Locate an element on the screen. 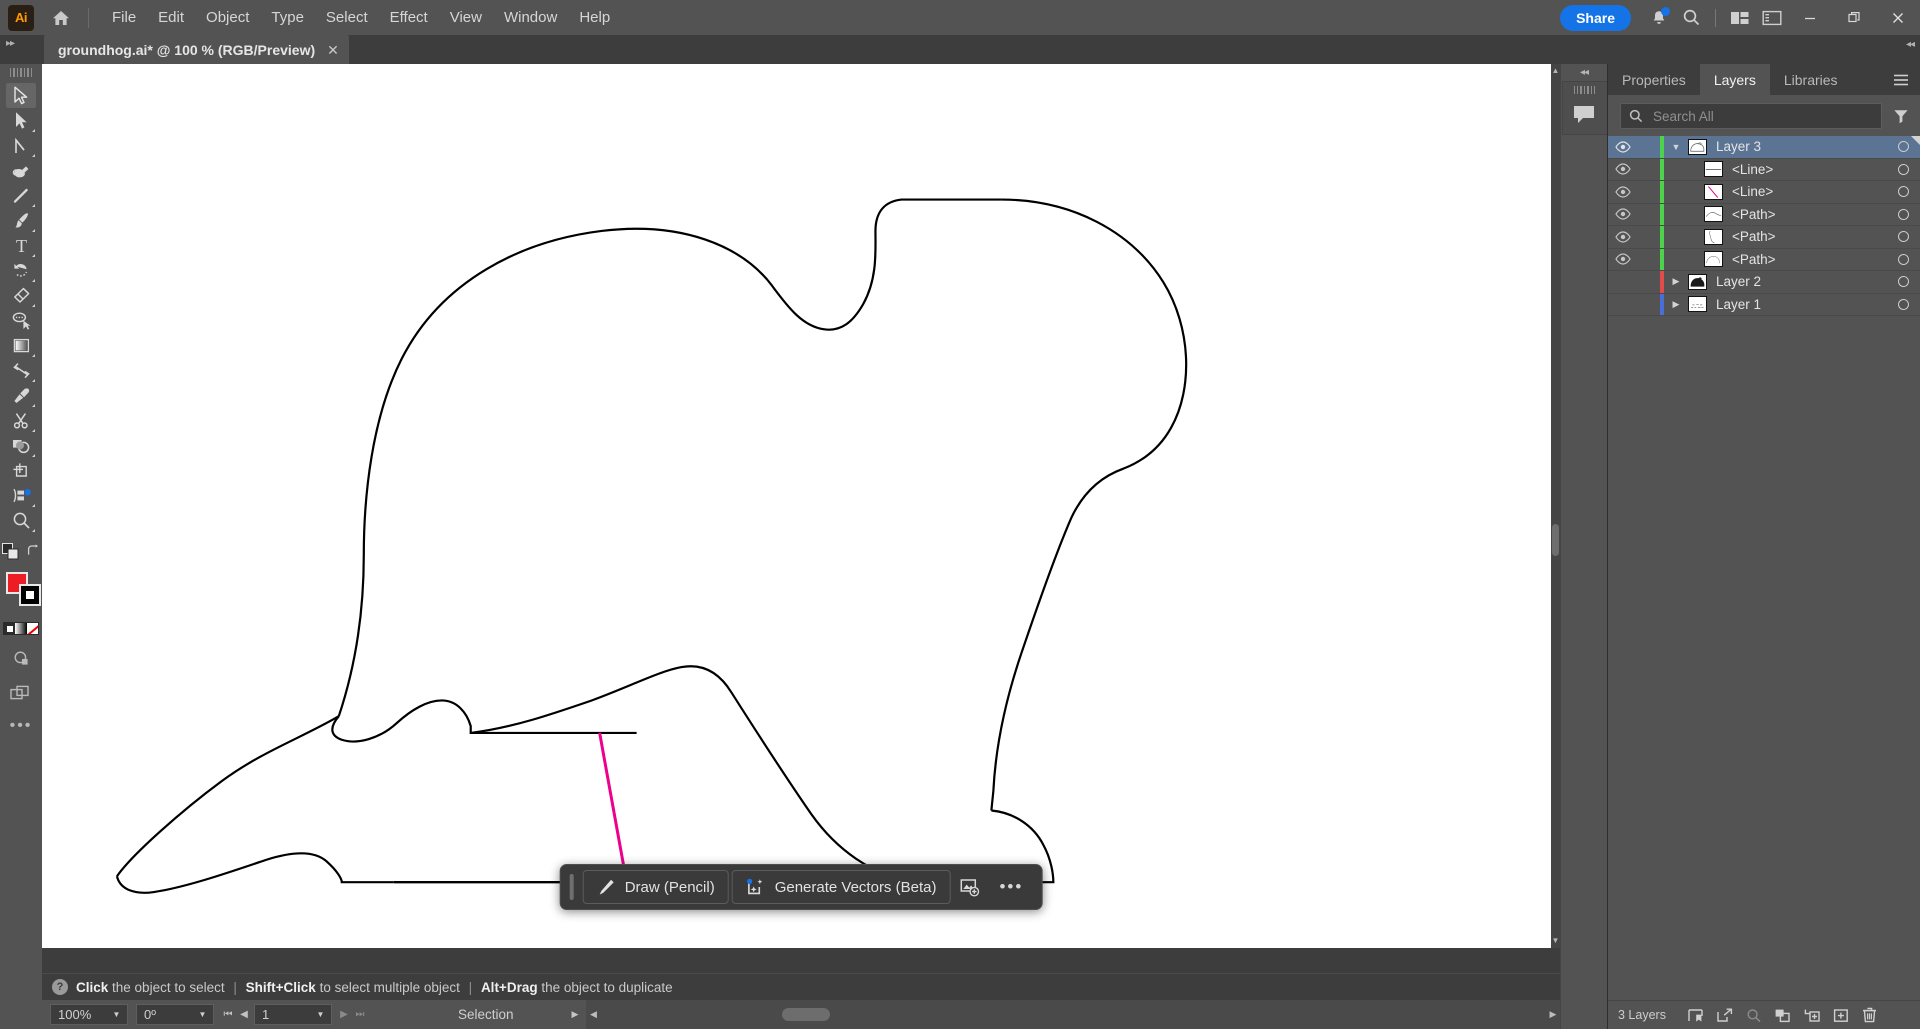  window-close-button is located at coordinates (1898, 17).